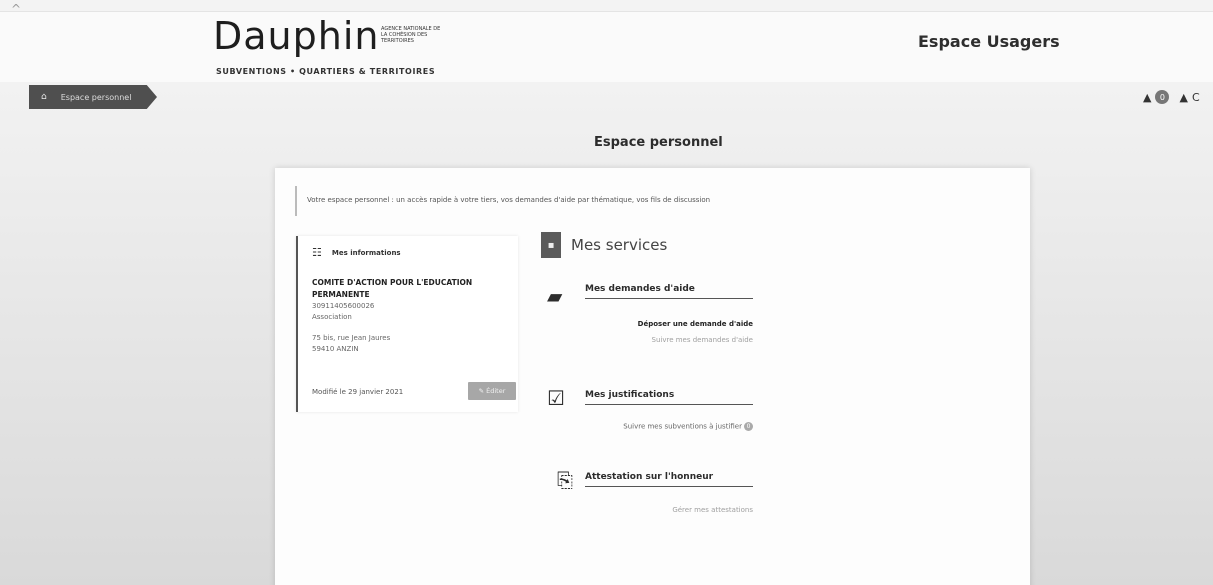 Image resolution: width=1213 pixels, height=585 pixels. I want to click on attestation-icon: ⎘, so click(565, 480).